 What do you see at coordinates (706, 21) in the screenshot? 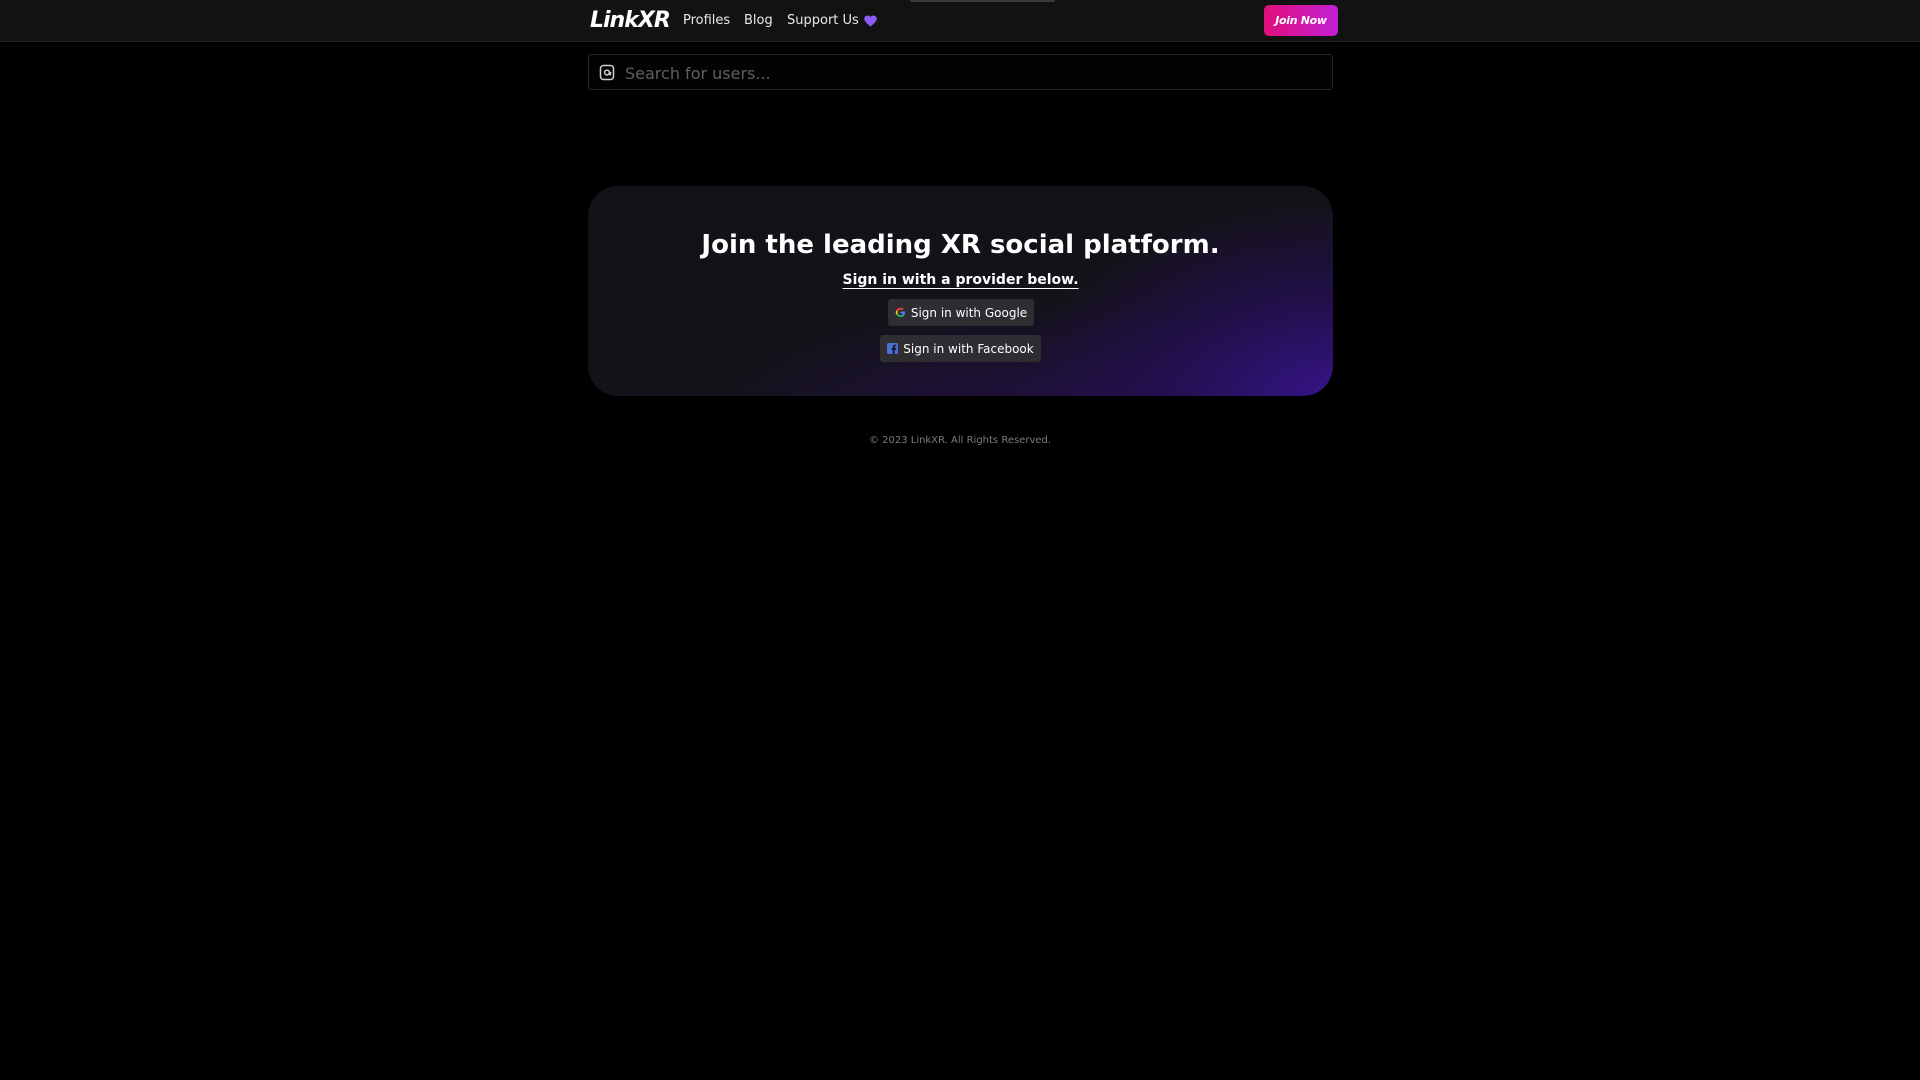
I see `nav-link-profiles: Profiles` at bounding box center [706, 21].